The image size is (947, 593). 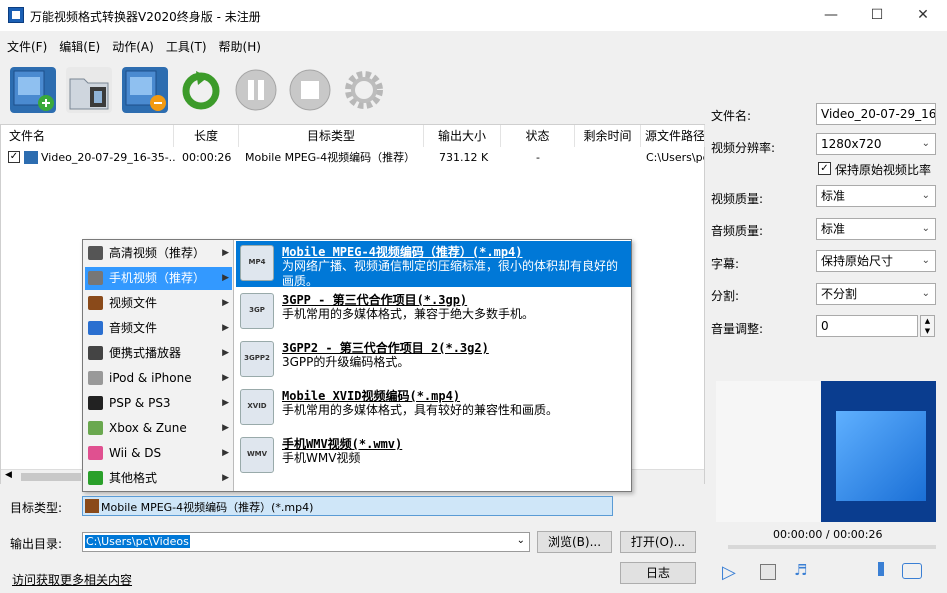 I want to click on menu-bar: 文件(F) 编辑(E) 动作(A) 工具(T) 帮助(H), so click(x=133, y=47).